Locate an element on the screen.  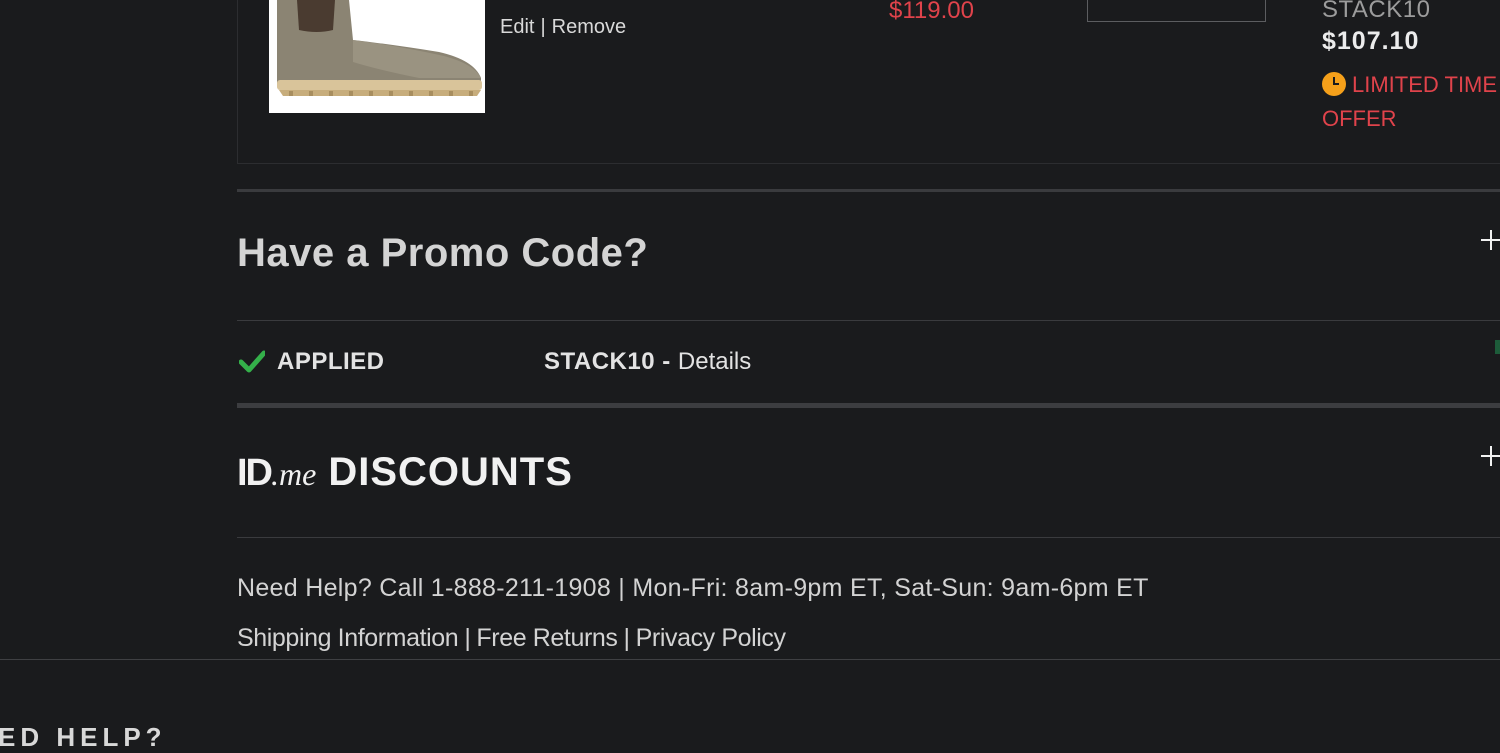
offer-label: LIMITED TIME OFFER is located at coordinates (1410, 101).